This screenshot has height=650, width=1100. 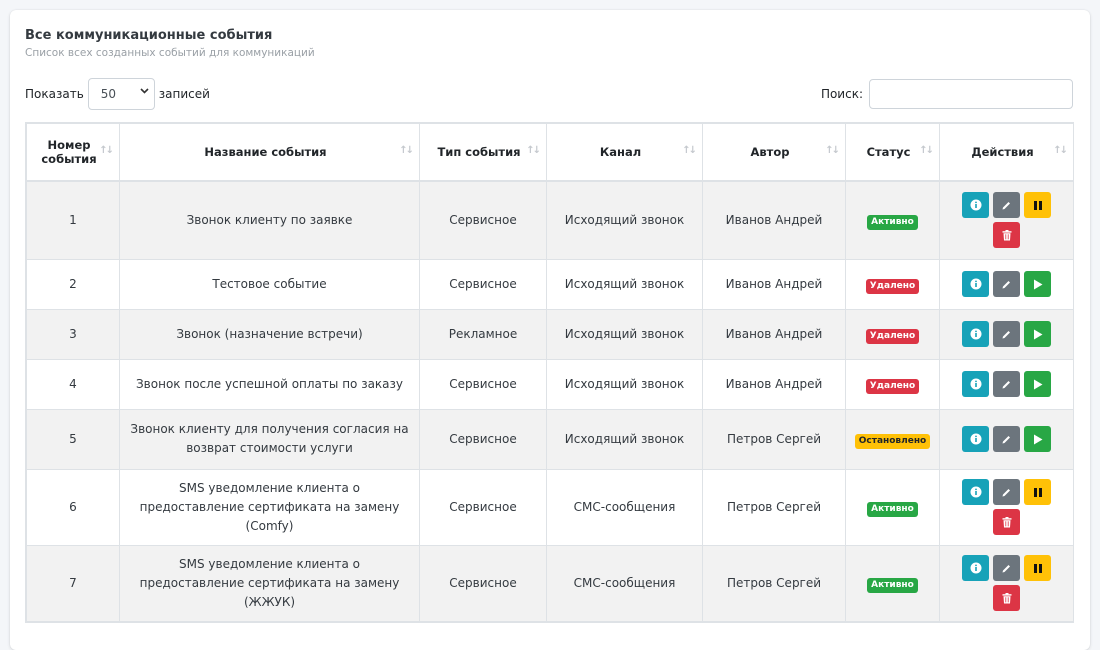 I want to click on event-id-cell: 2, so click(x=73, y=284).